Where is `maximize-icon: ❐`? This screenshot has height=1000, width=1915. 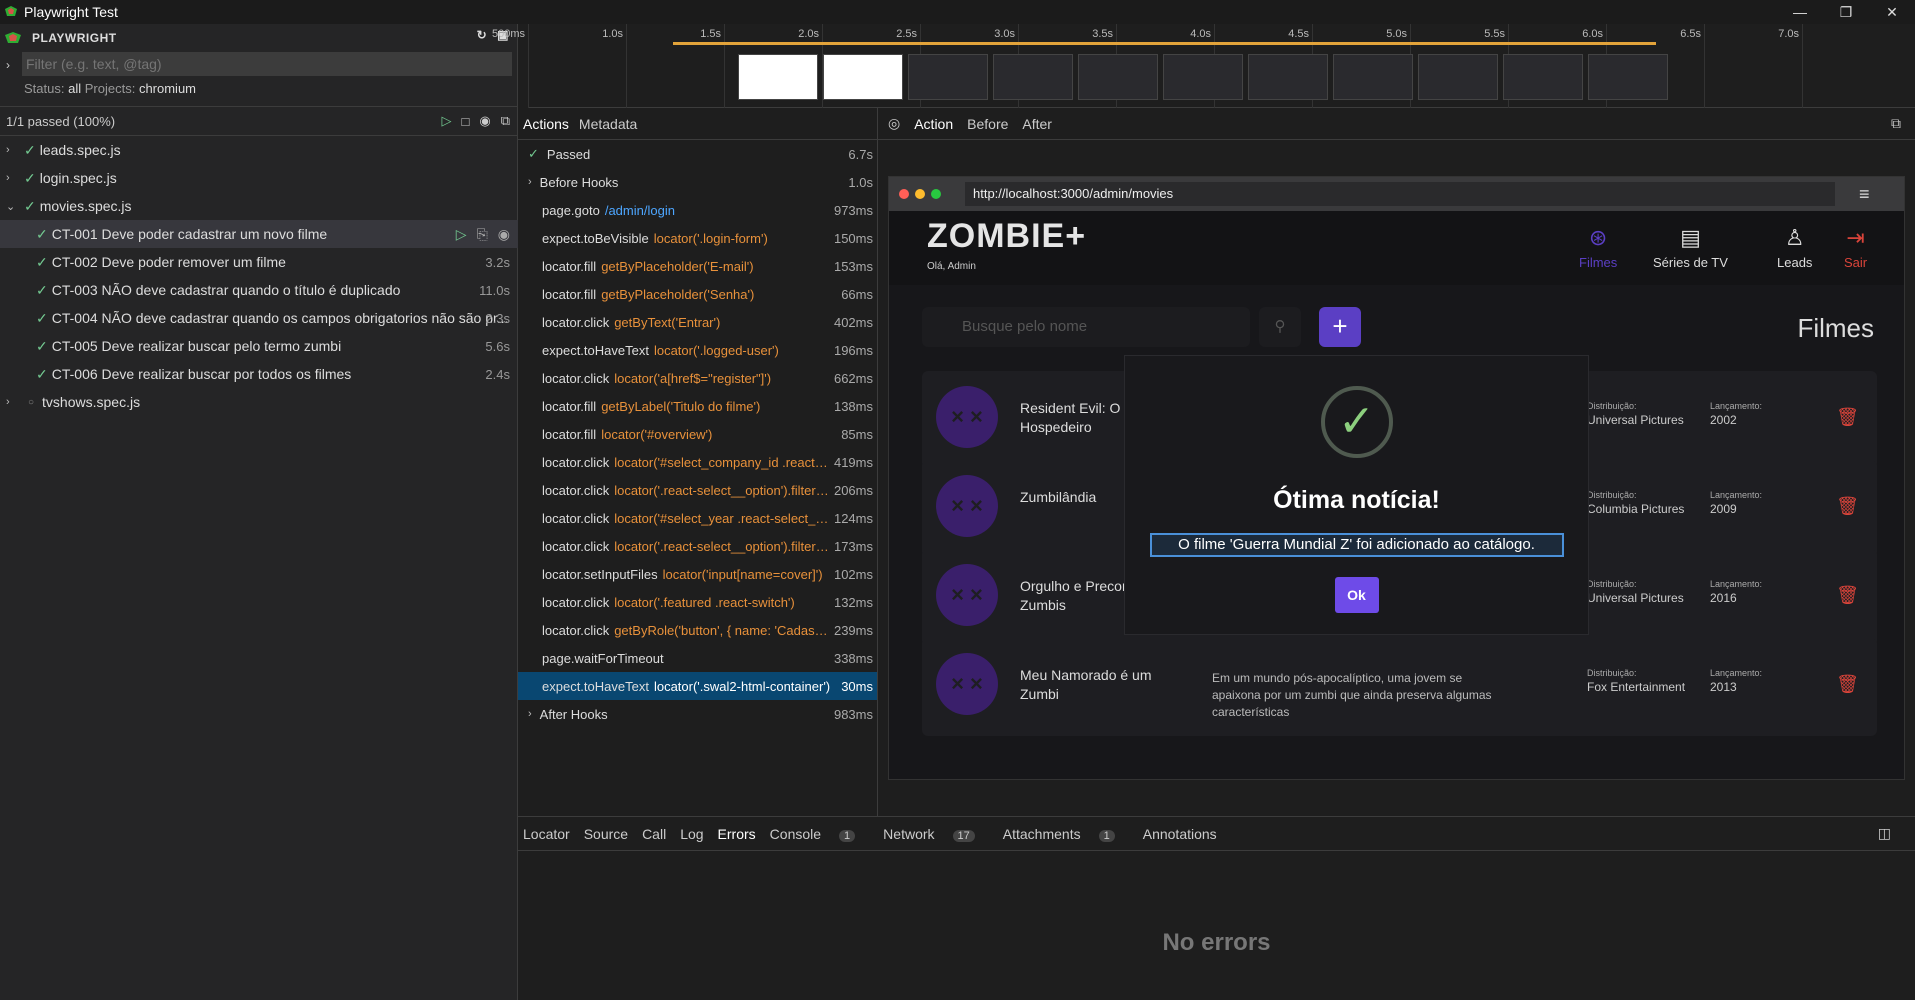
maximize-icon: ❐ is located at coordinates (1846, 12).